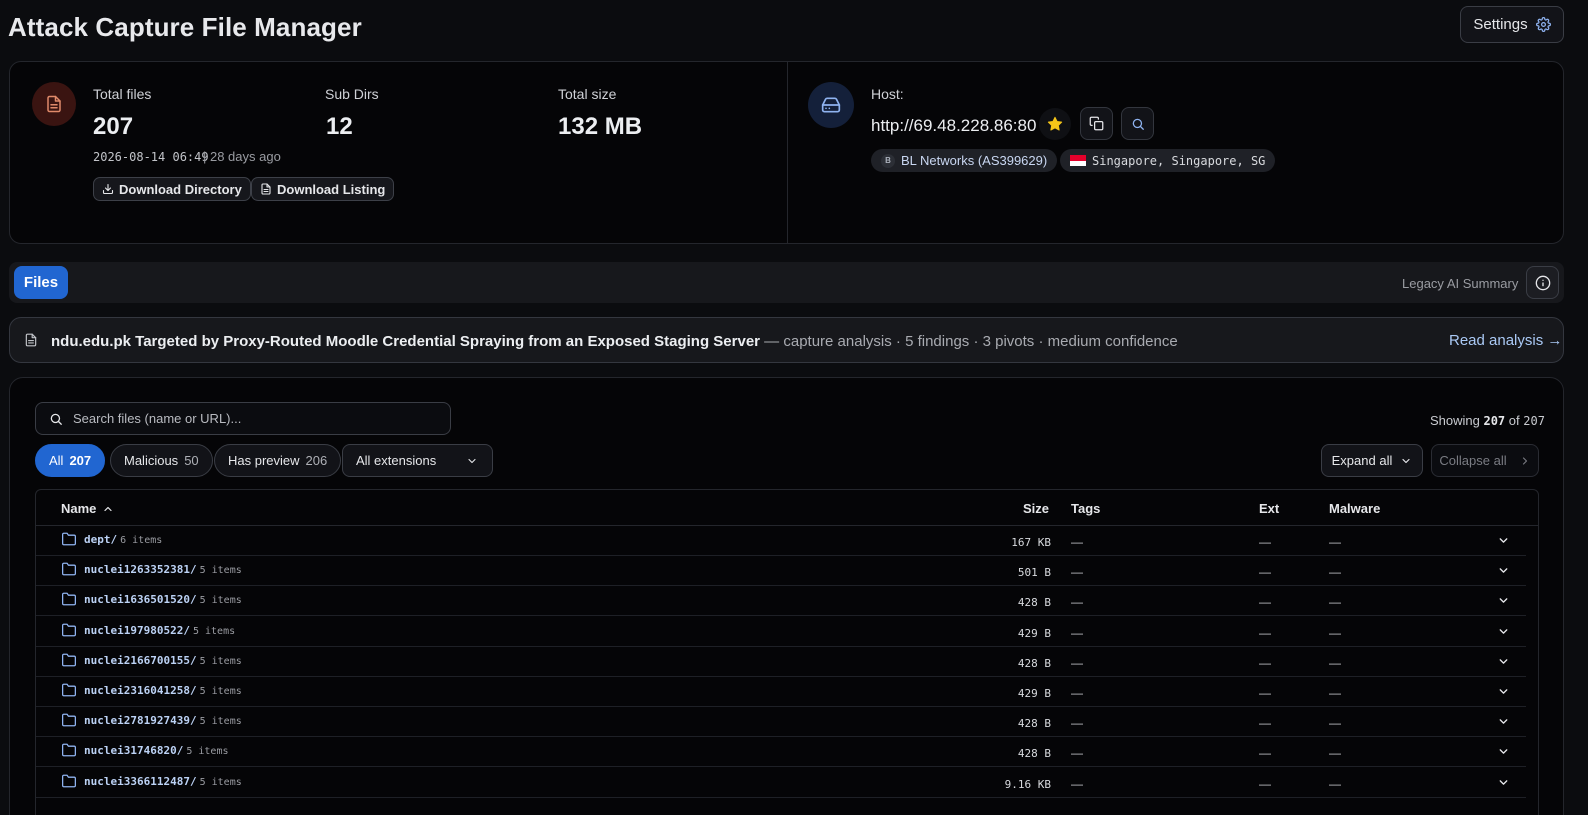  I want to click on filter-malicious-label: Malicious, so click(151, 460).